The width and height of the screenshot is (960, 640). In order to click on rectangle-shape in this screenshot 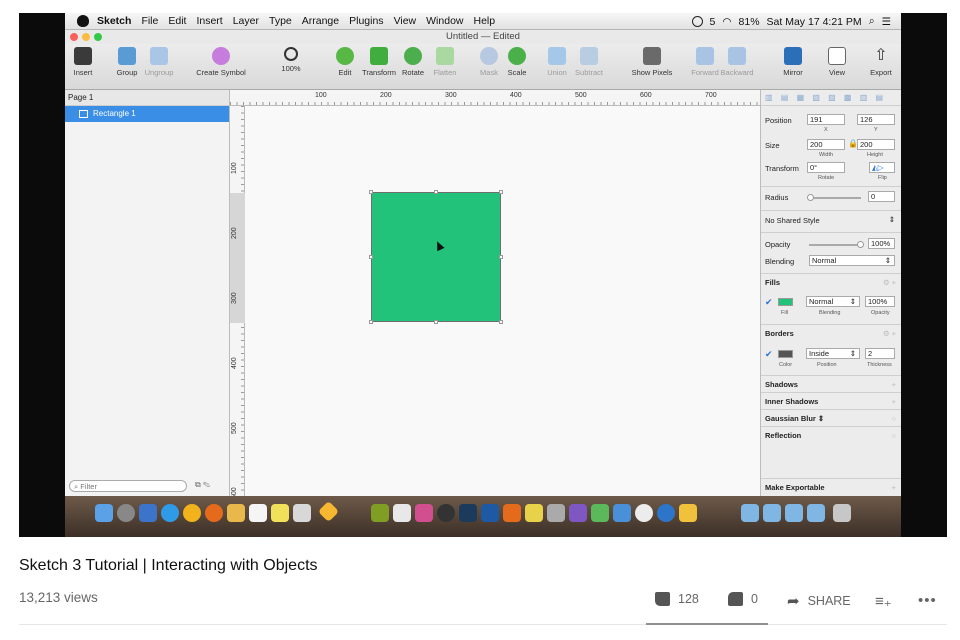, I will do `click(436, 257)`.